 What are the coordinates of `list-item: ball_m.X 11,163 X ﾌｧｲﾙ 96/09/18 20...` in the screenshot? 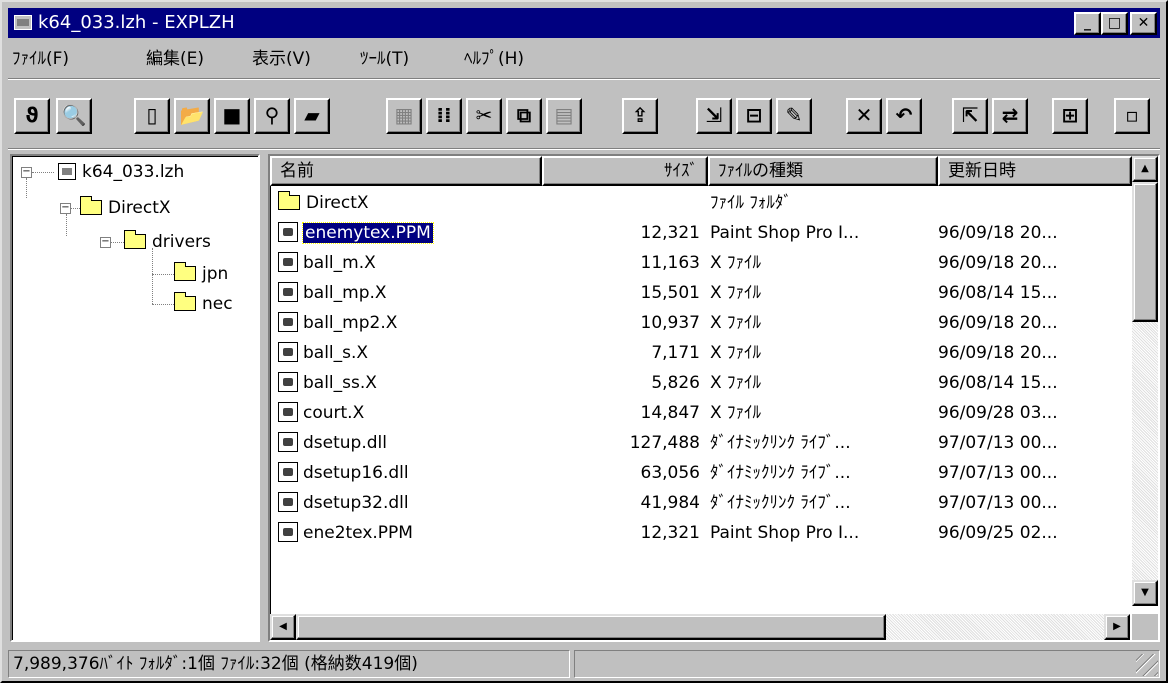 It's located at (700, 263).